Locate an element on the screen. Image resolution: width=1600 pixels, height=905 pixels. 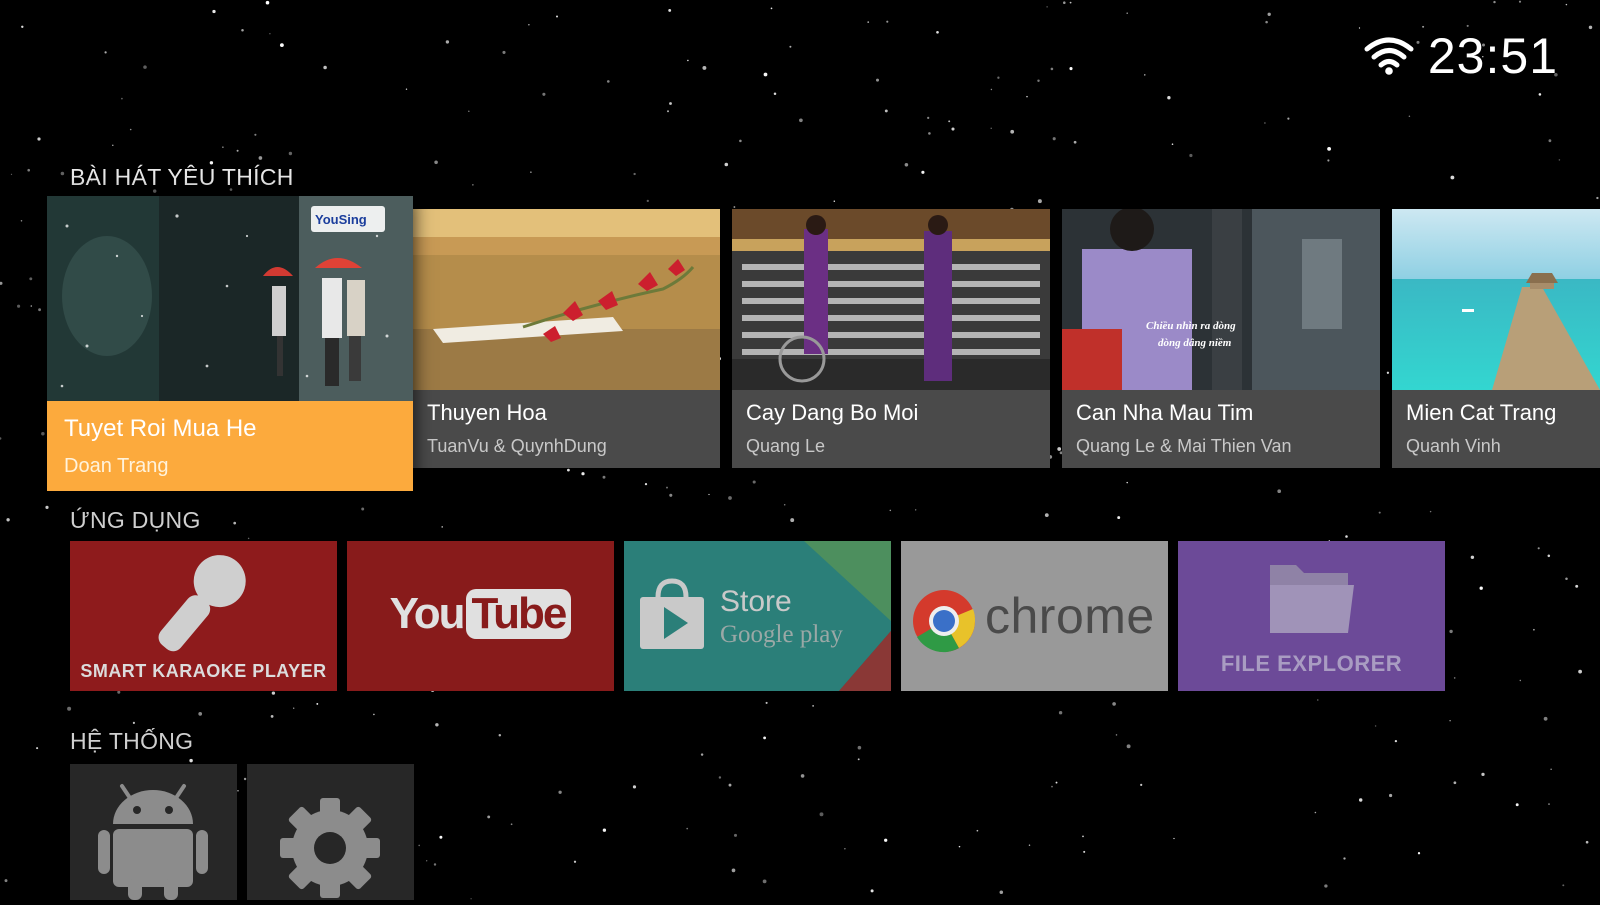
app-tile-file-explorer: FILE EXPLORER is located at coordinates (1311, 616).